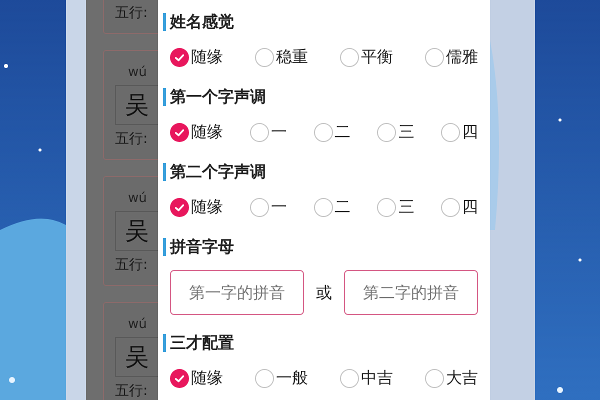  I want to click on radio-label: 儒雅, so click(462, 57).